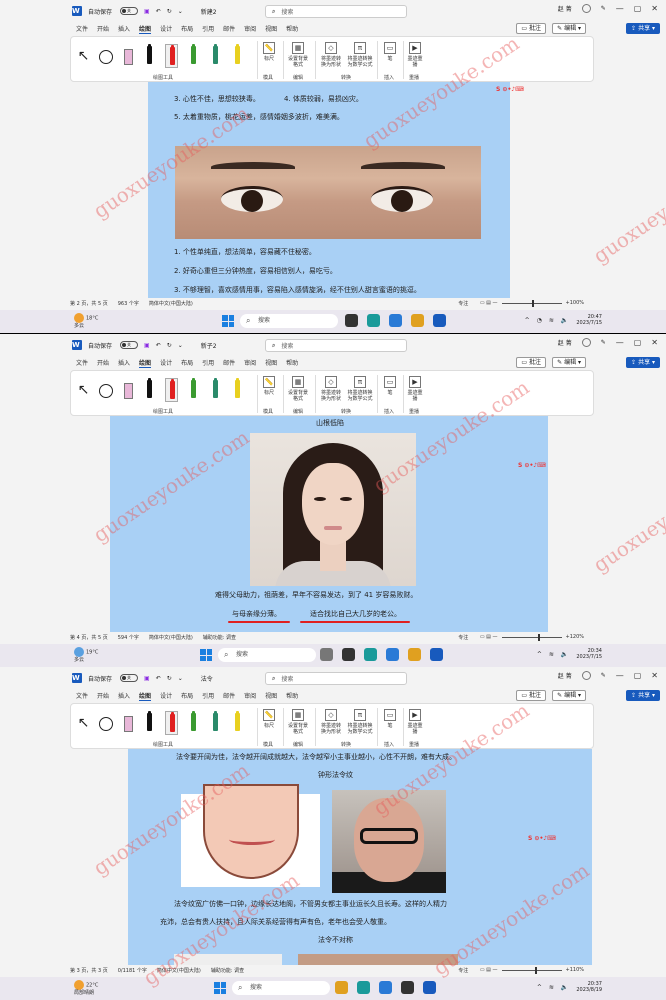 Image resolution: width=666 pixels, height=1000 pixels. What do you see at coordinates (415, 55) in the screenshot?
I see `ink-replay-button: ▶ 墨迹重播` at bounding box center [415, 55].